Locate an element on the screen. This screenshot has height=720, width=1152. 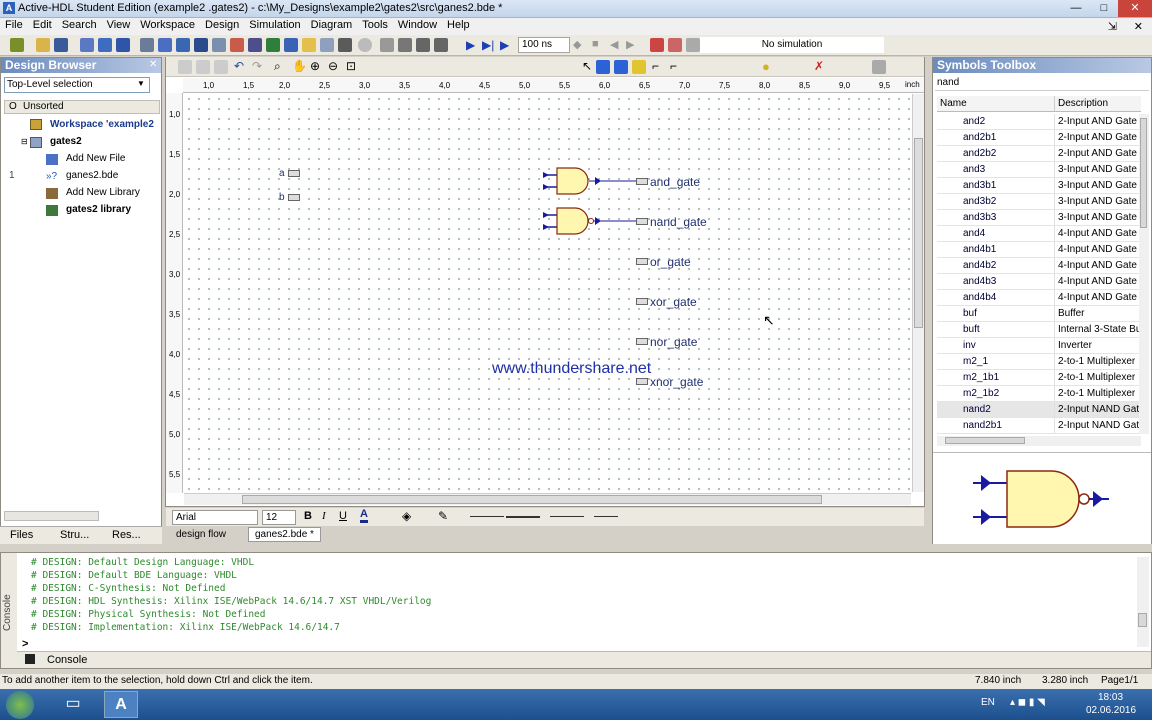
console-vscroll-thumb is located at coordinates (1142, 620).